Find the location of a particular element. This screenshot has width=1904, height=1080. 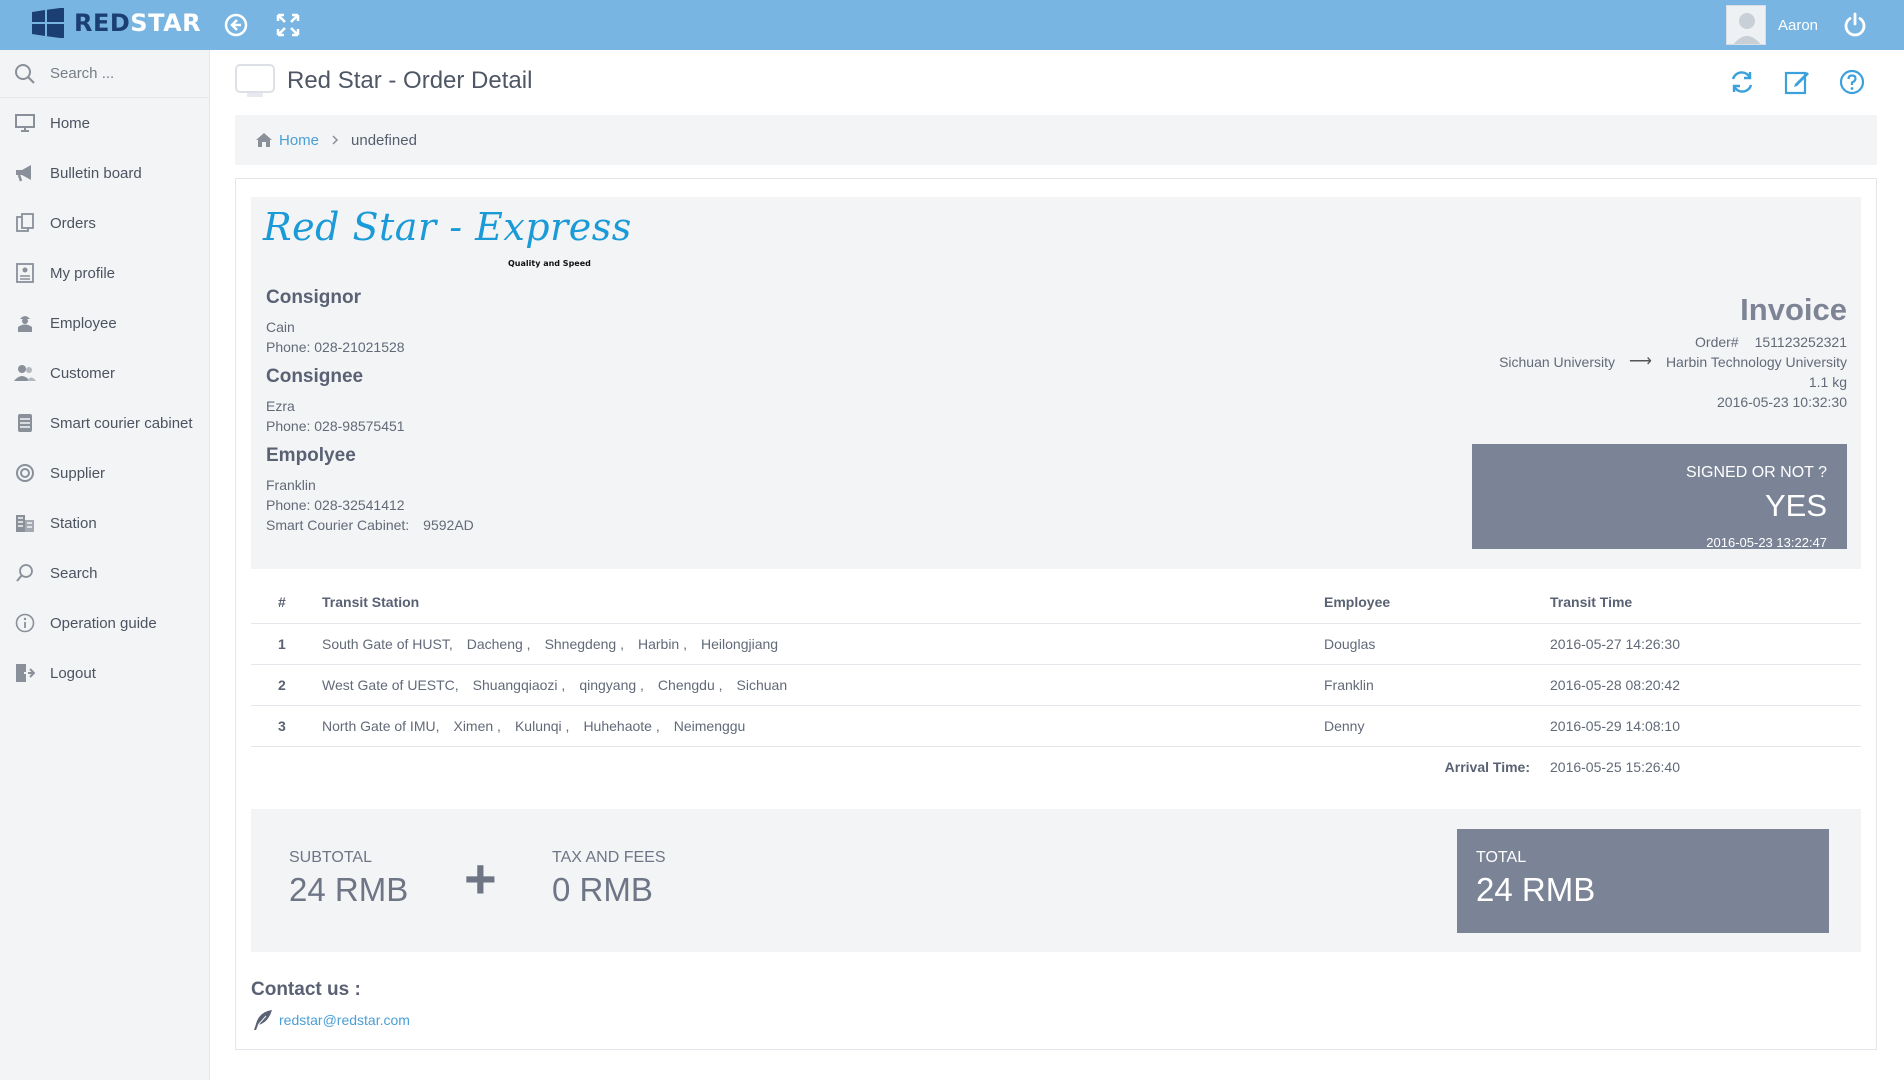

subtotal-label: SUBTOTAL is located at coordinates (330, 857).